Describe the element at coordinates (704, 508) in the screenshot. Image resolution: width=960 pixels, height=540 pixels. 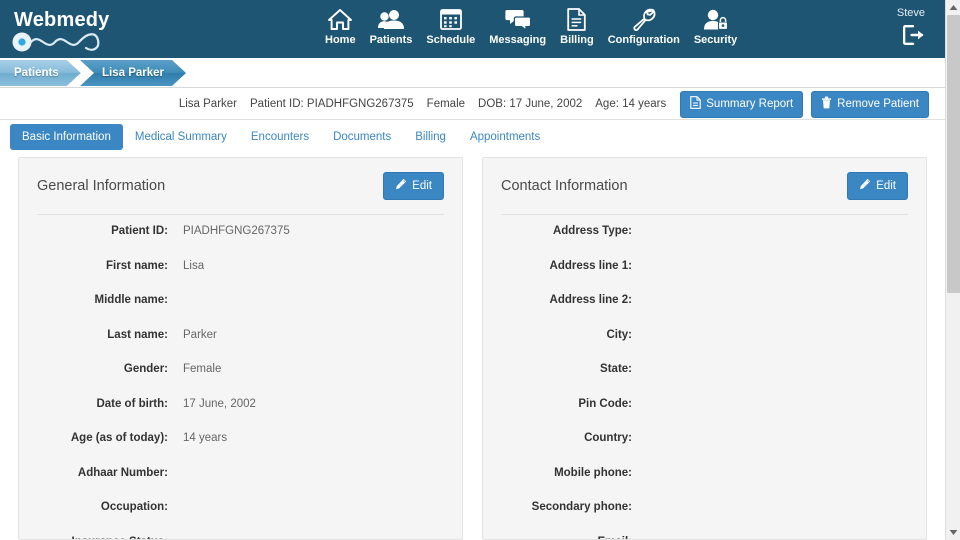
I see `field-row: Secondary phone:` at that location.